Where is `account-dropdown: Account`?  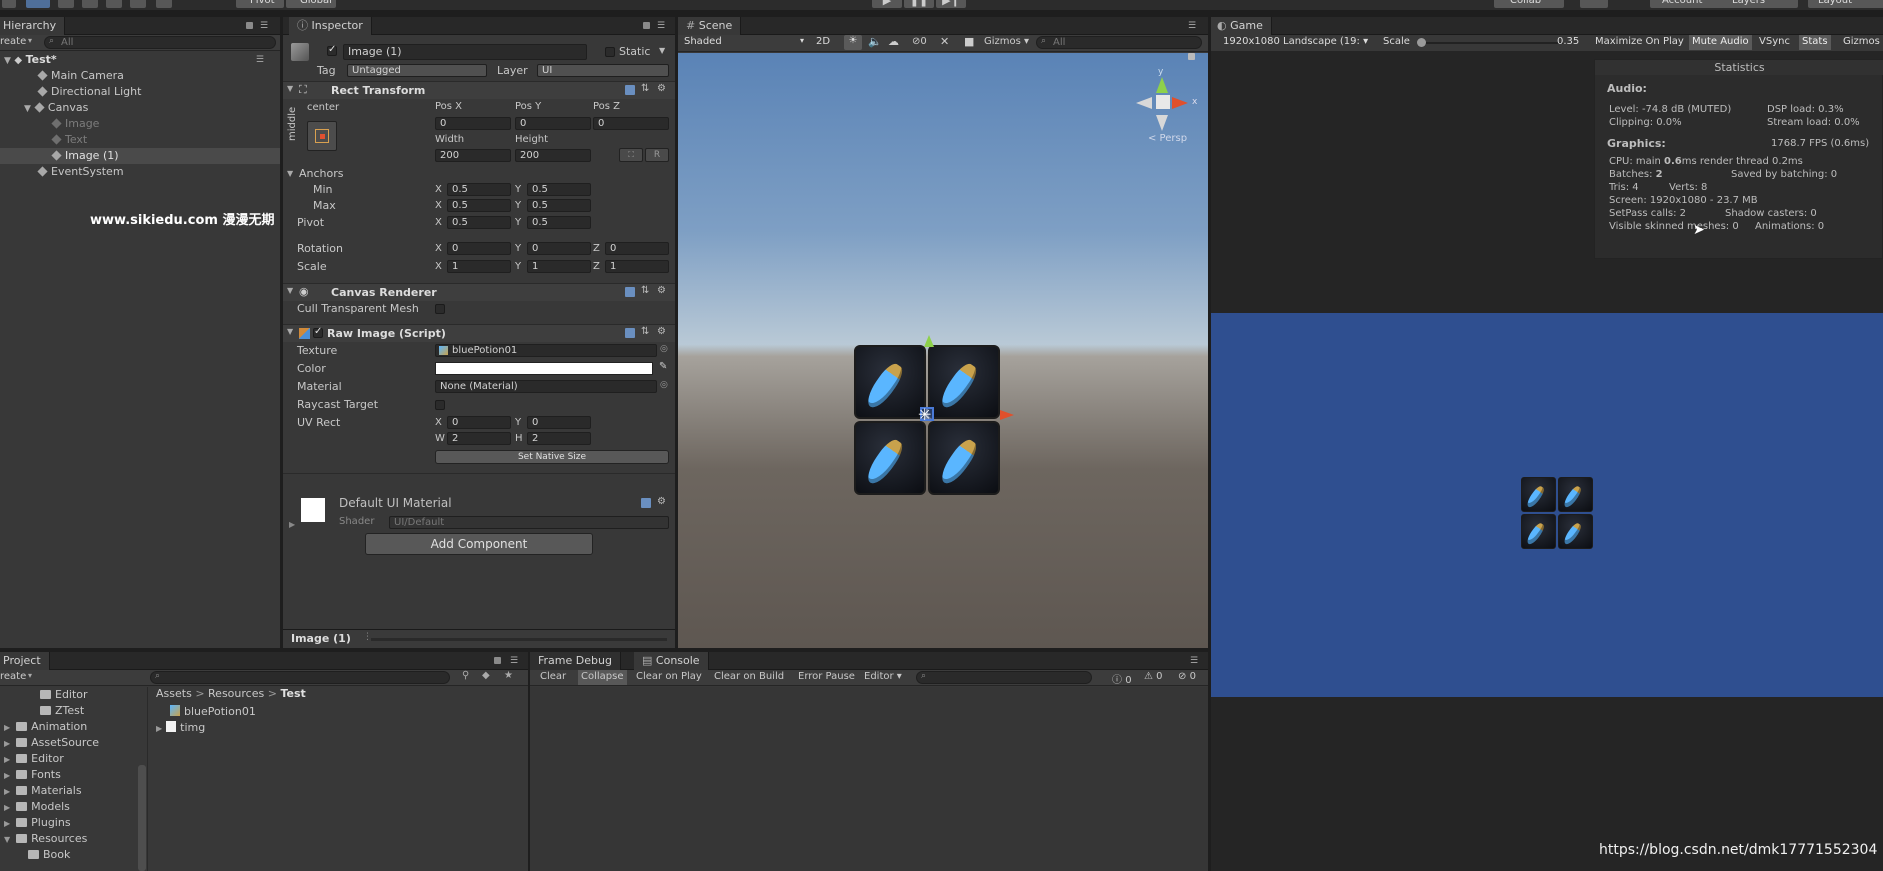 account-dropdown: Account is located at coordinates (1688, 4).